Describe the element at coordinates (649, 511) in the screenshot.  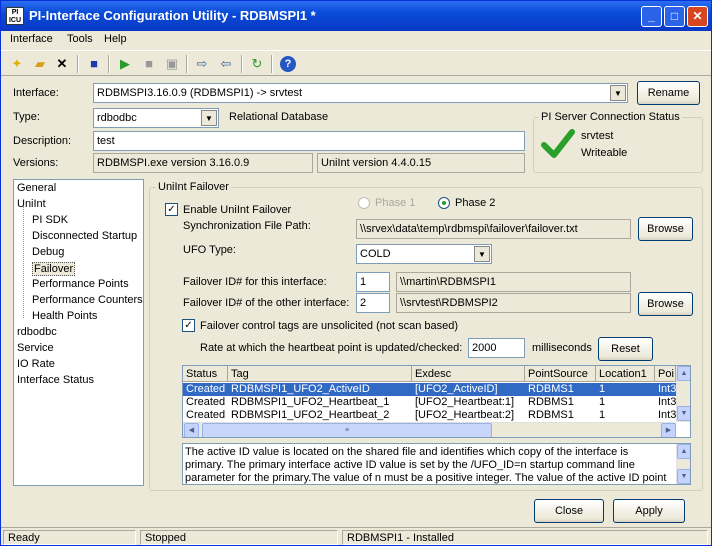
I see `apply-button: Apply` at that location.